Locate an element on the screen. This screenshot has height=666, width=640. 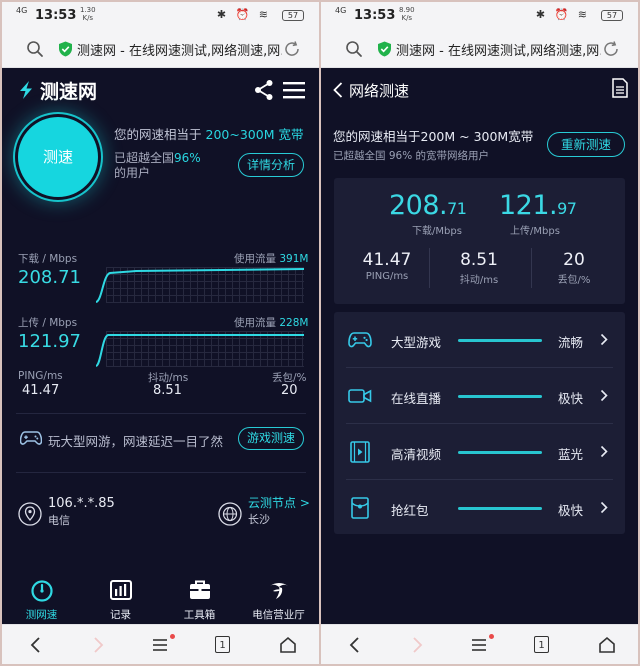
retest-button: 重新测速 is located at coordinates (586, 144).